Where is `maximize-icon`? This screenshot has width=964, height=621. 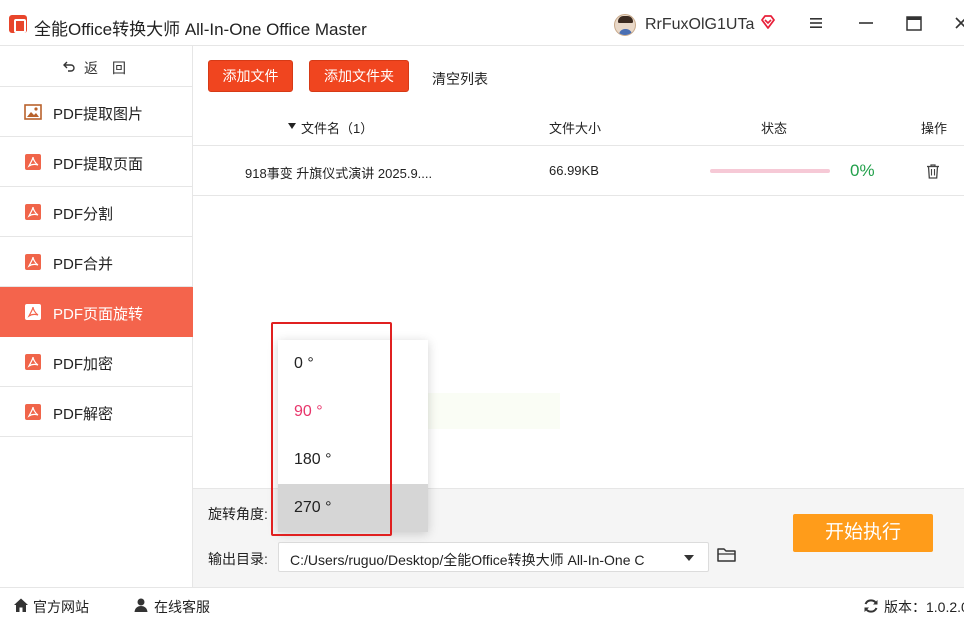
maximize-icon is located at coordinates (914, 23).